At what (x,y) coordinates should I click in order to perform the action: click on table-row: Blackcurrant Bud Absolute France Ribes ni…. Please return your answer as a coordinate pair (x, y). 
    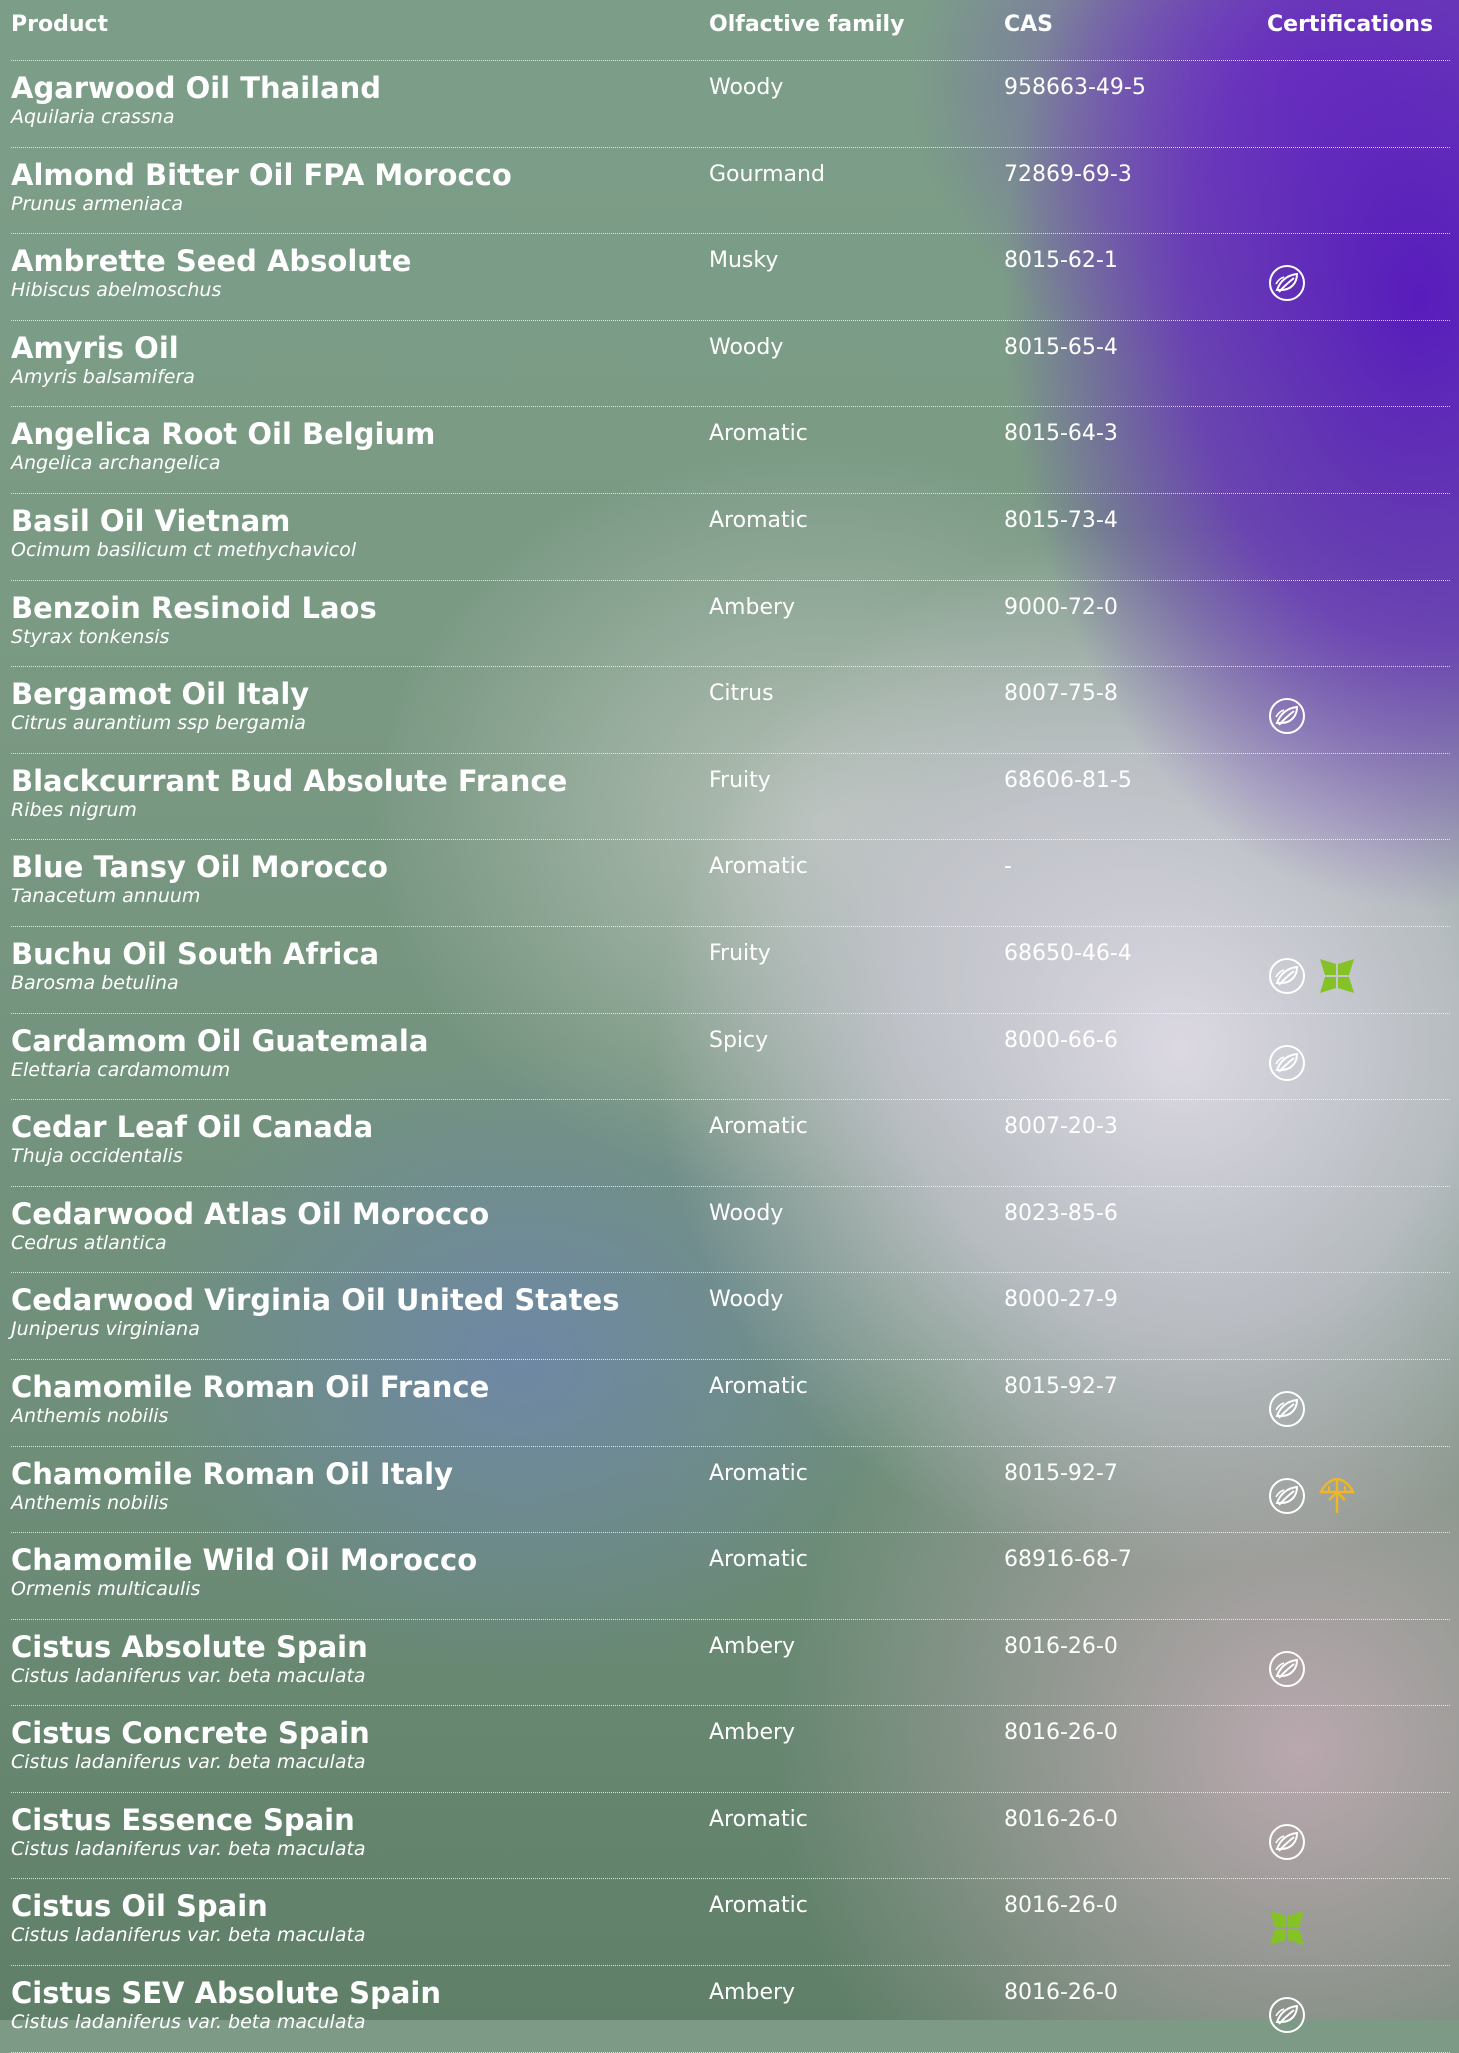
    Looking at the image, I should click on (730, 797).